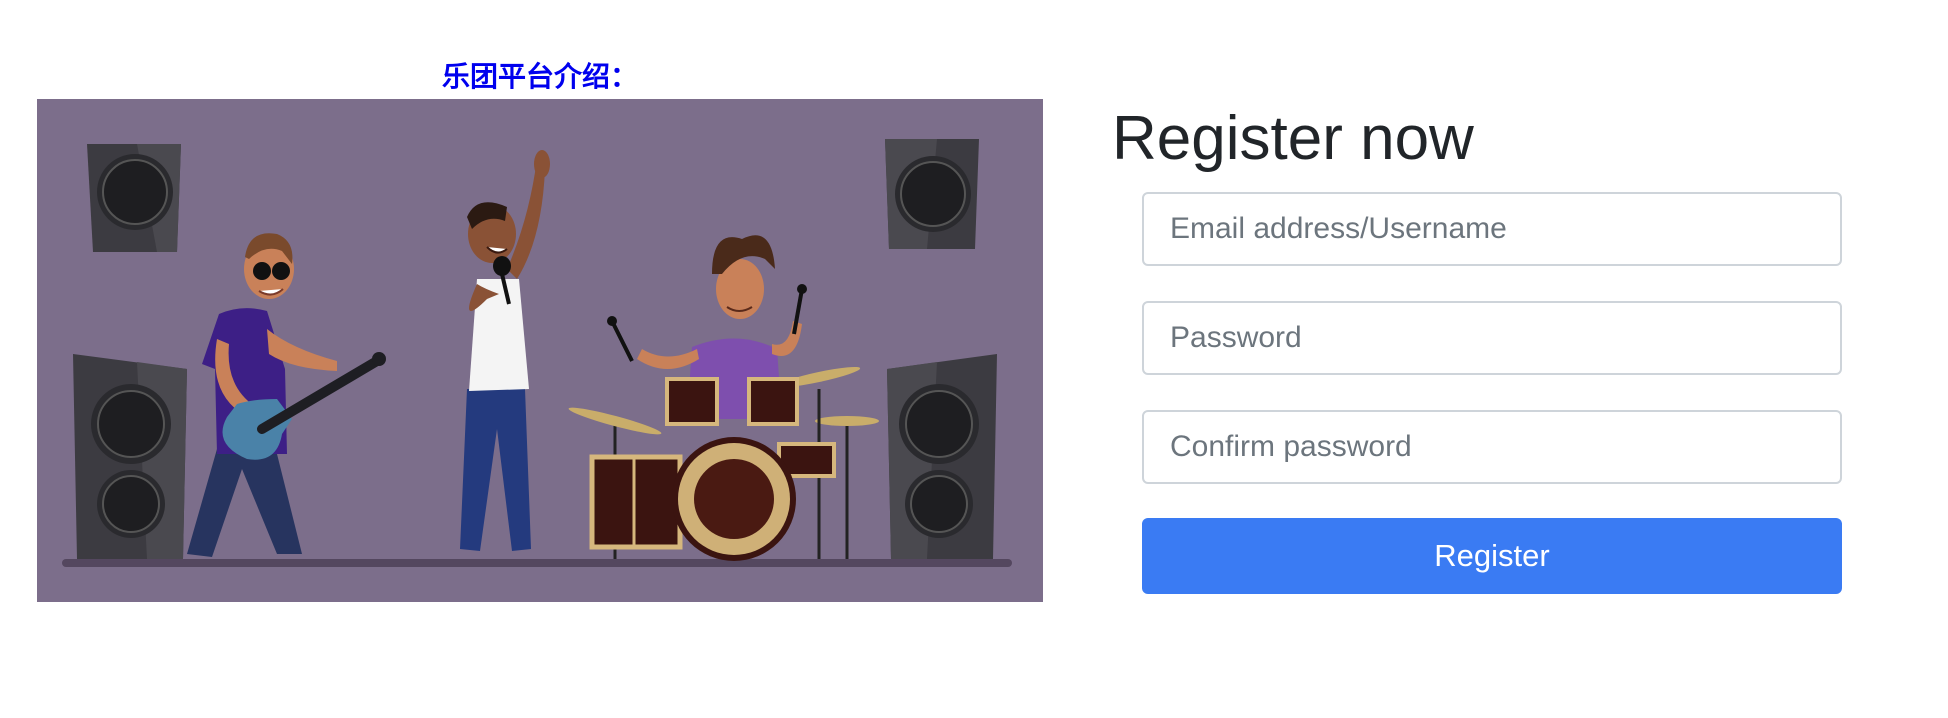 This screenshot has height=718, width=1948. I want to click on speaker-bottom-left, so click(130, 456).